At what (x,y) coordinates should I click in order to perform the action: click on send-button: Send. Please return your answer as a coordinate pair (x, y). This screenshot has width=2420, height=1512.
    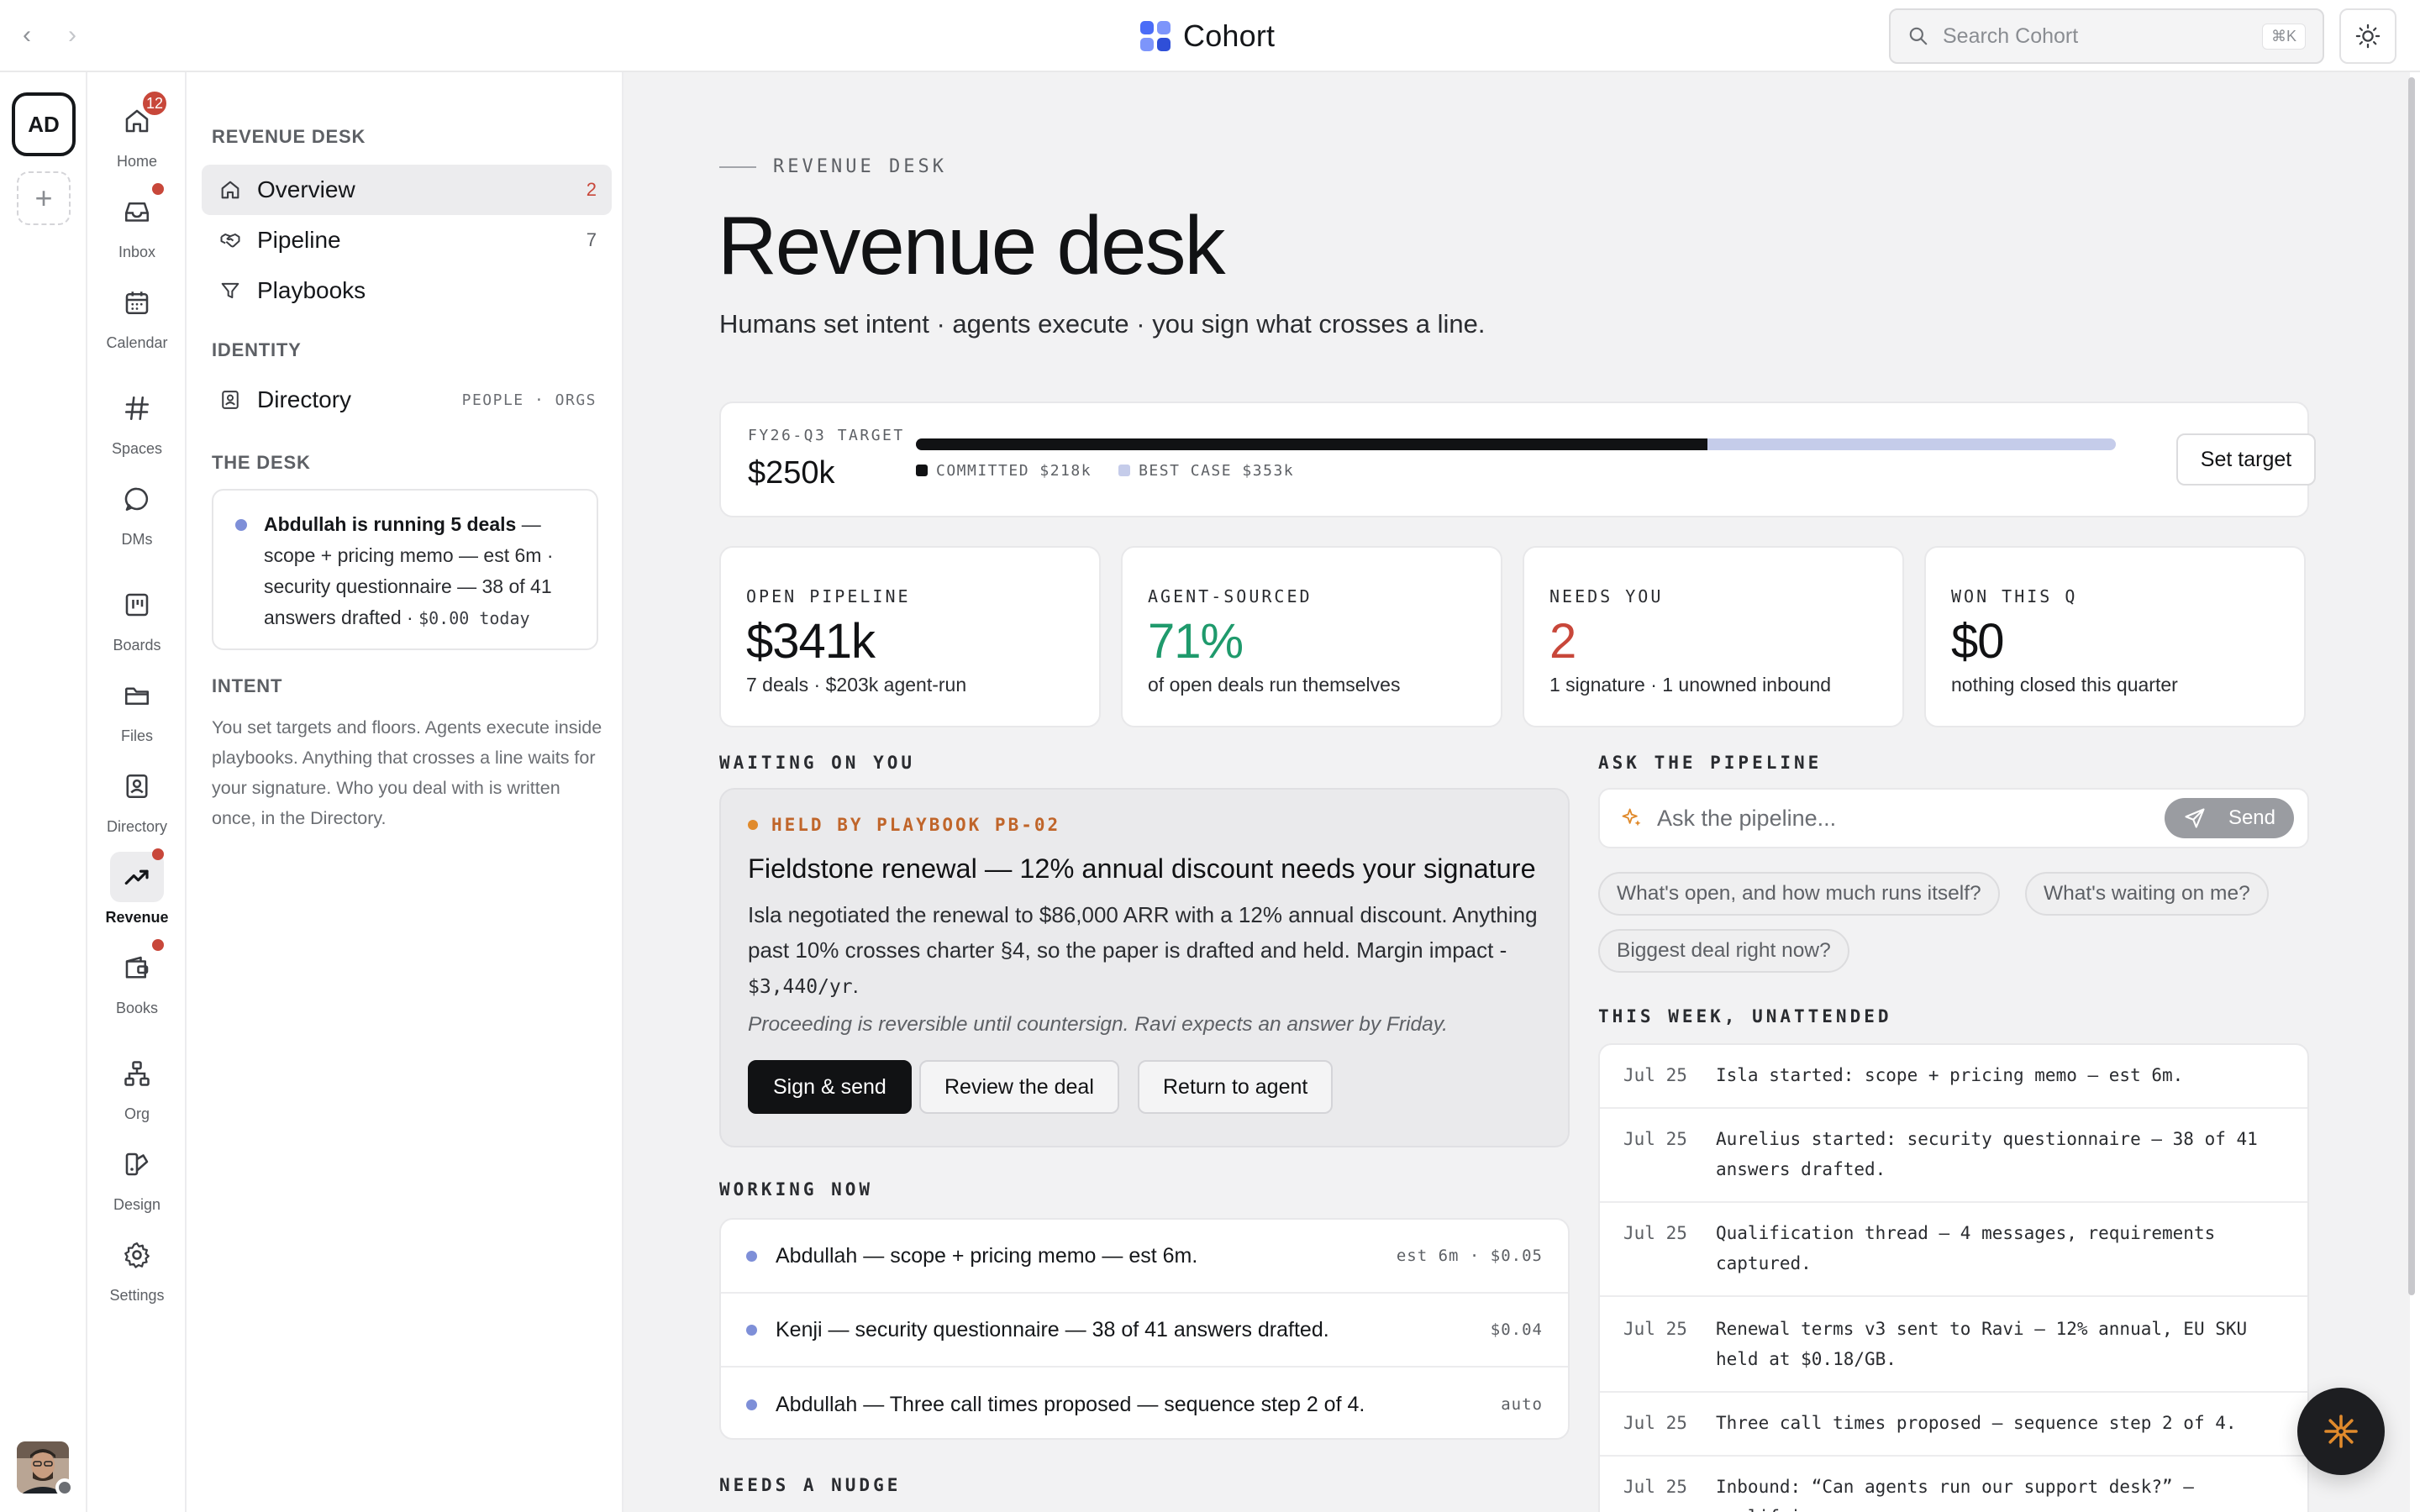
    Looking at the image, I should click on (2229, 818).